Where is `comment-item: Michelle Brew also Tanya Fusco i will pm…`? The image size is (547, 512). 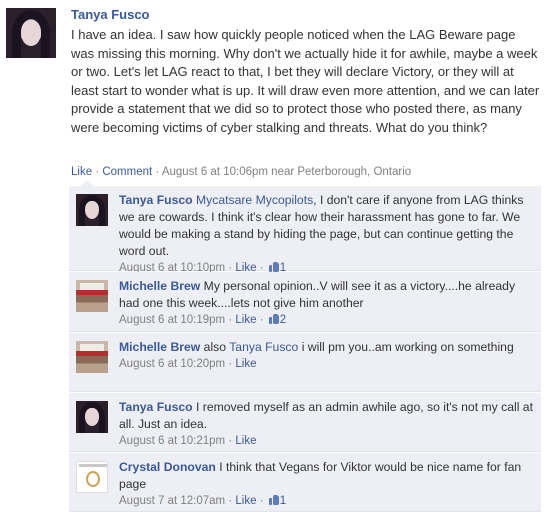
comment-item: Michelle Brew also Tanya Fusco i will pm… is located at coordinates (305, 362).